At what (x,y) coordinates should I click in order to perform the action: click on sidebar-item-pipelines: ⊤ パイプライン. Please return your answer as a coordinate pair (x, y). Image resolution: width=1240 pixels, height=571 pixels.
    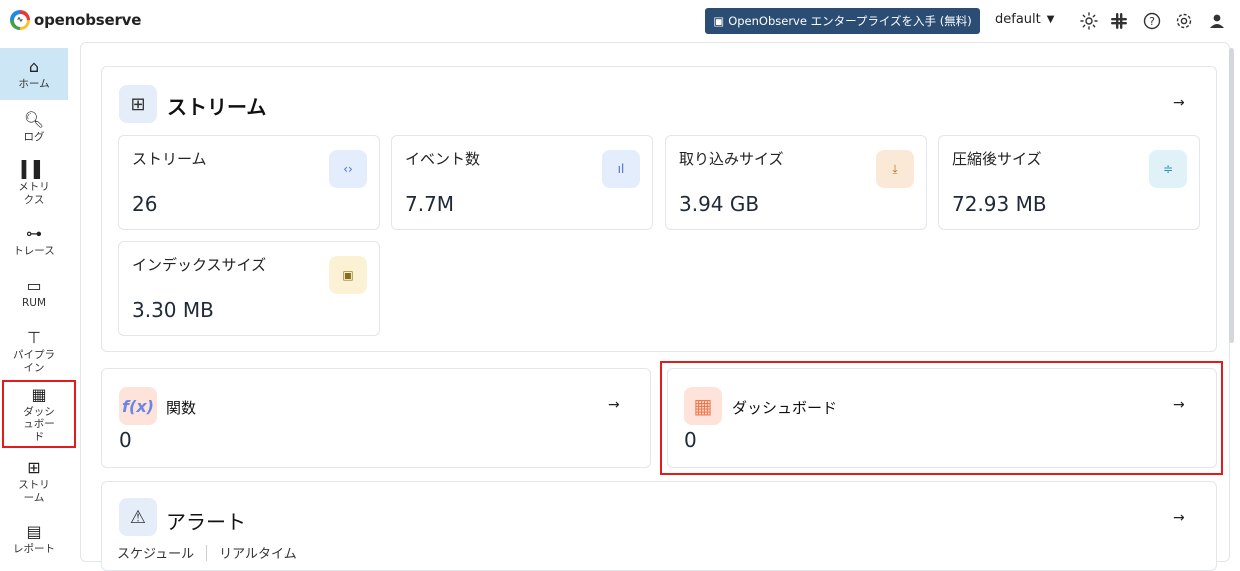
    Looking at the image, I should click on (34, 351).